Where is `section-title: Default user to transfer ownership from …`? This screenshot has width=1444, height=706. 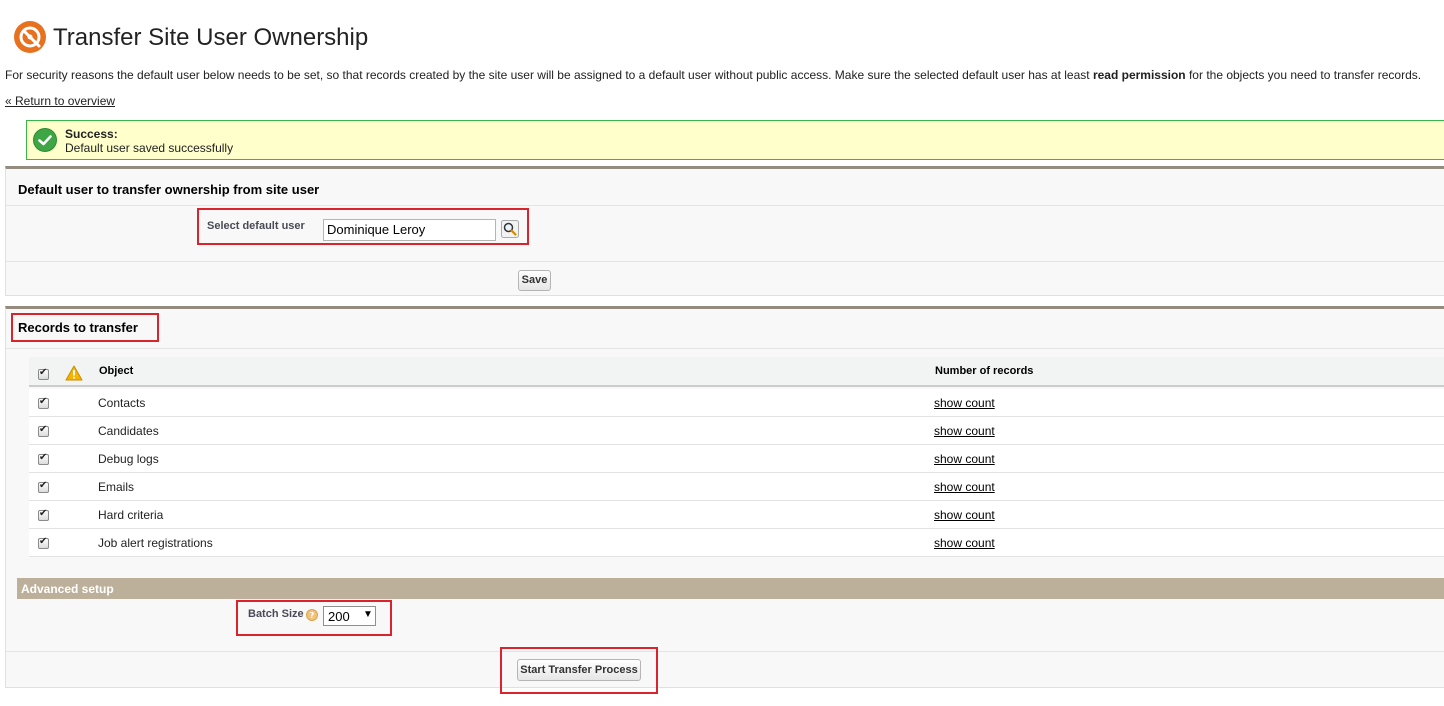
section-title: Default user to transfer ownership from … is located at coordinates (169, 189).